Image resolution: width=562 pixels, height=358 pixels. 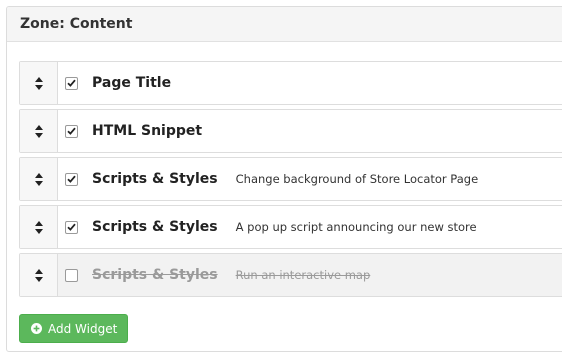 What do you see at coordinates (147, 131) in the screenshot?
I see `widget-name: HTML Snippet` at bounding box center [147, 131].